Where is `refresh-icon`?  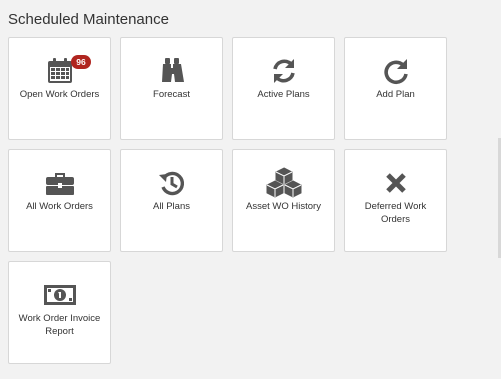
refresh-icon is located at coordinates (283, 71).